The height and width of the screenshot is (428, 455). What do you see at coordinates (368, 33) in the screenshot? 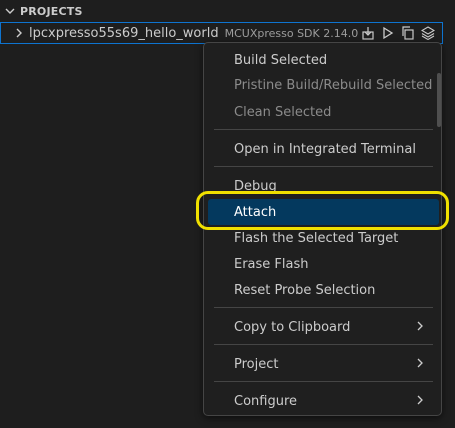
I see `build-icon` at bounding box center [368, 33].